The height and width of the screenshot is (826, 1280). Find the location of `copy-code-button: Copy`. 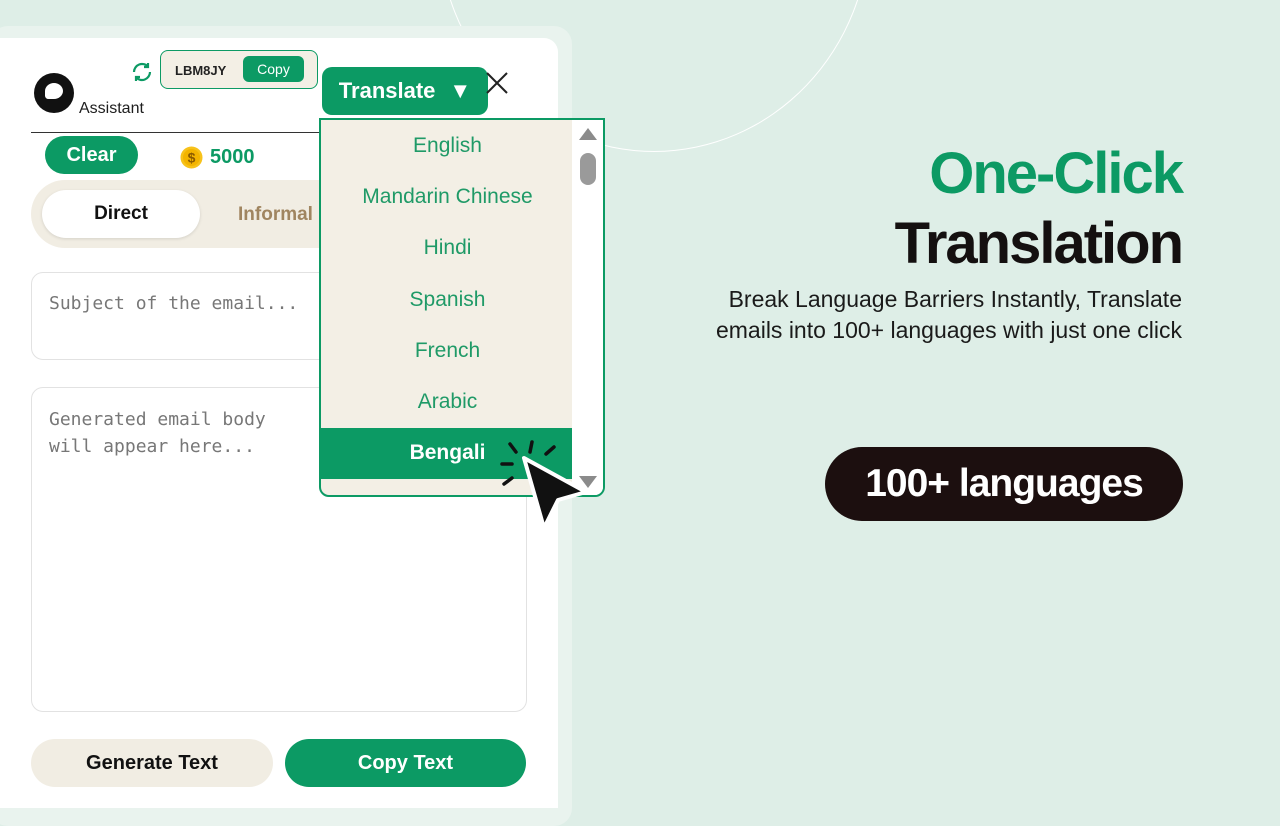

copy-code-button: Copy is located at coordinates (273, 69).